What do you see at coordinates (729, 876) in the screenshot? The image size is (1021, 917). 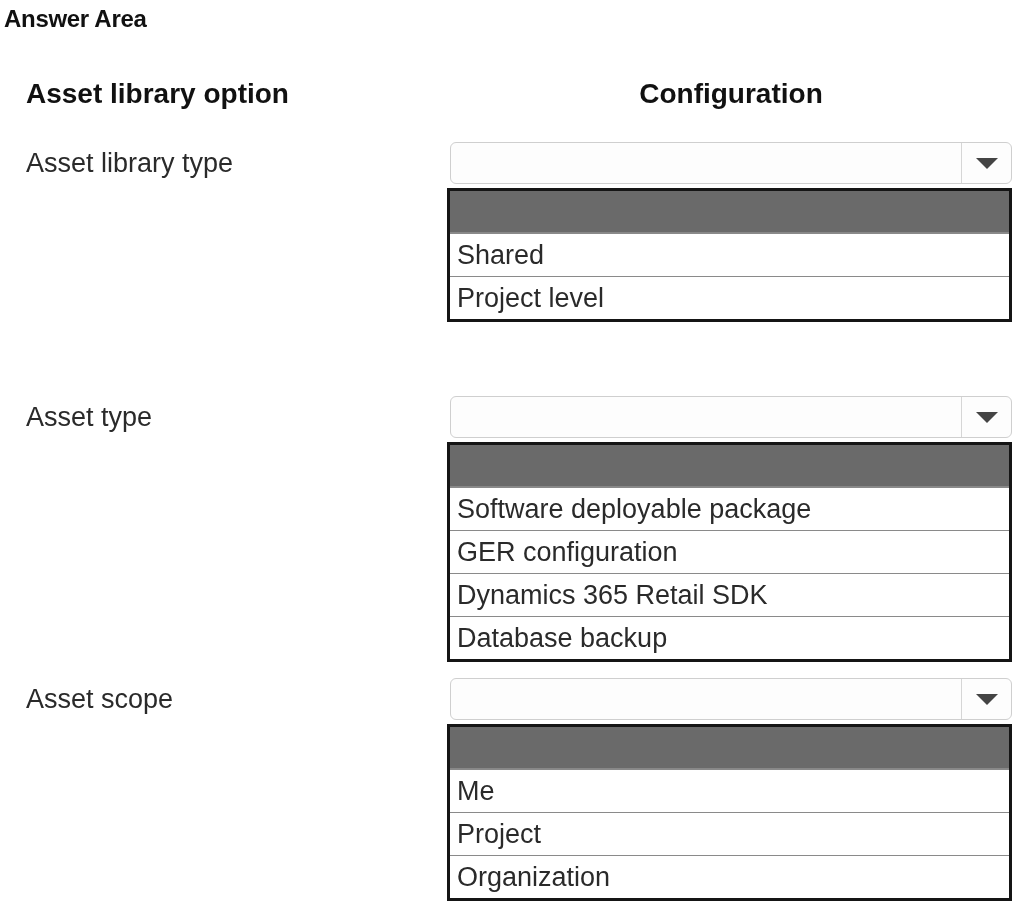 I see `dropdown-option: Organization` at bounding box center [729, 876].